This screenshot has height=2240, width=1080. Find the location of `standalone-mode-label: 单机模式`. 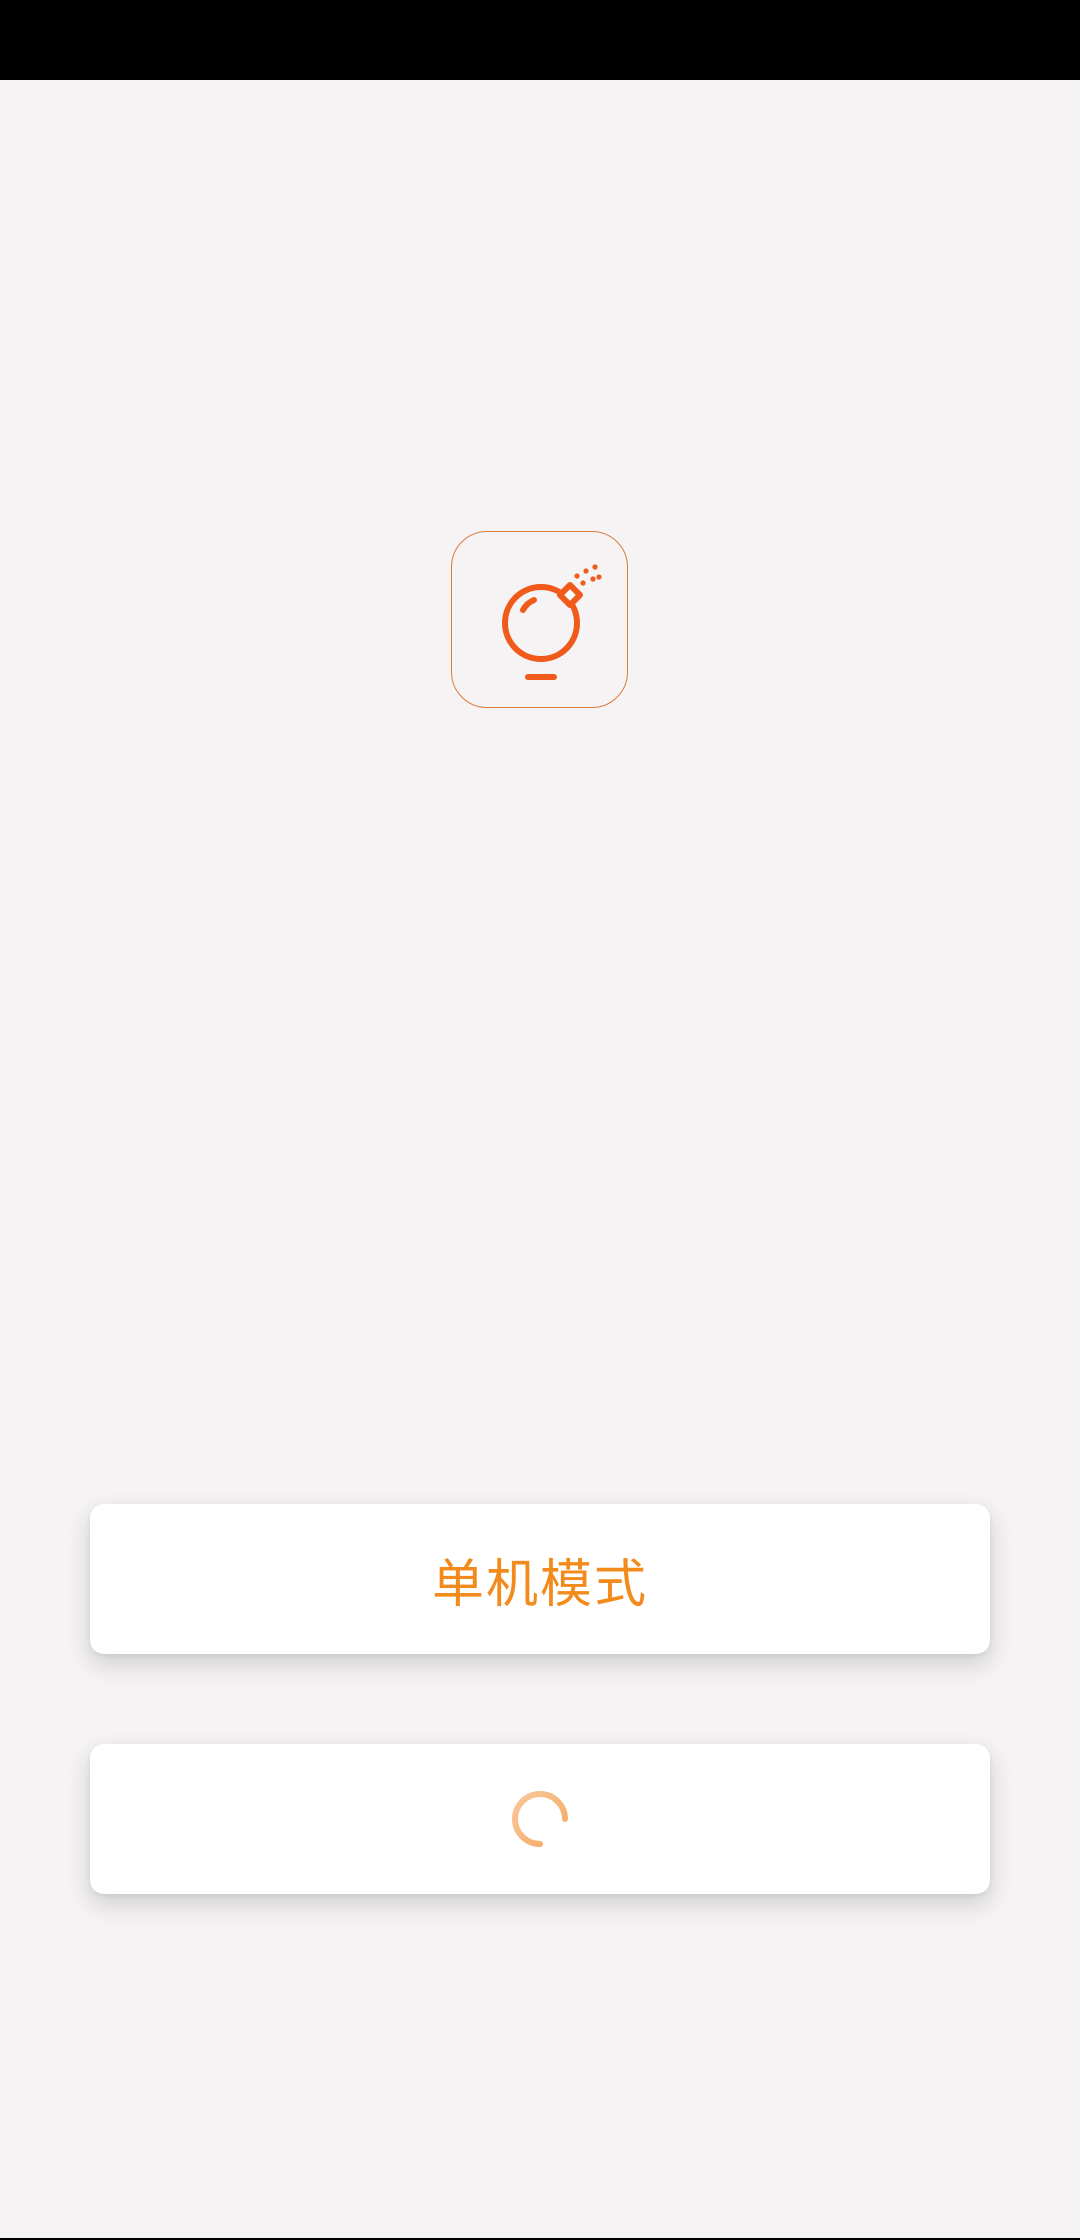

standalone-mode-label: 单机模式 is located at coordinates (539, 1584).